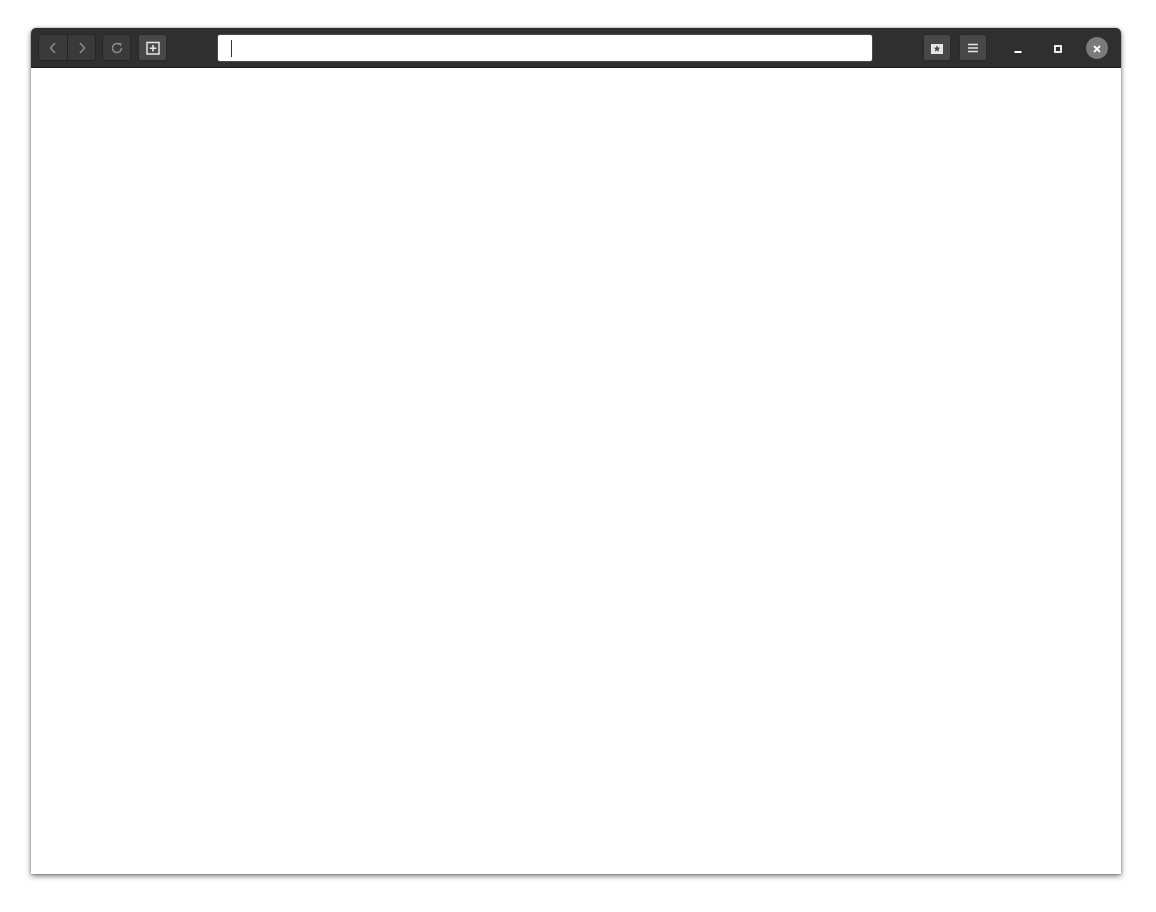  I want to click on forward-button, so click(81, 47).